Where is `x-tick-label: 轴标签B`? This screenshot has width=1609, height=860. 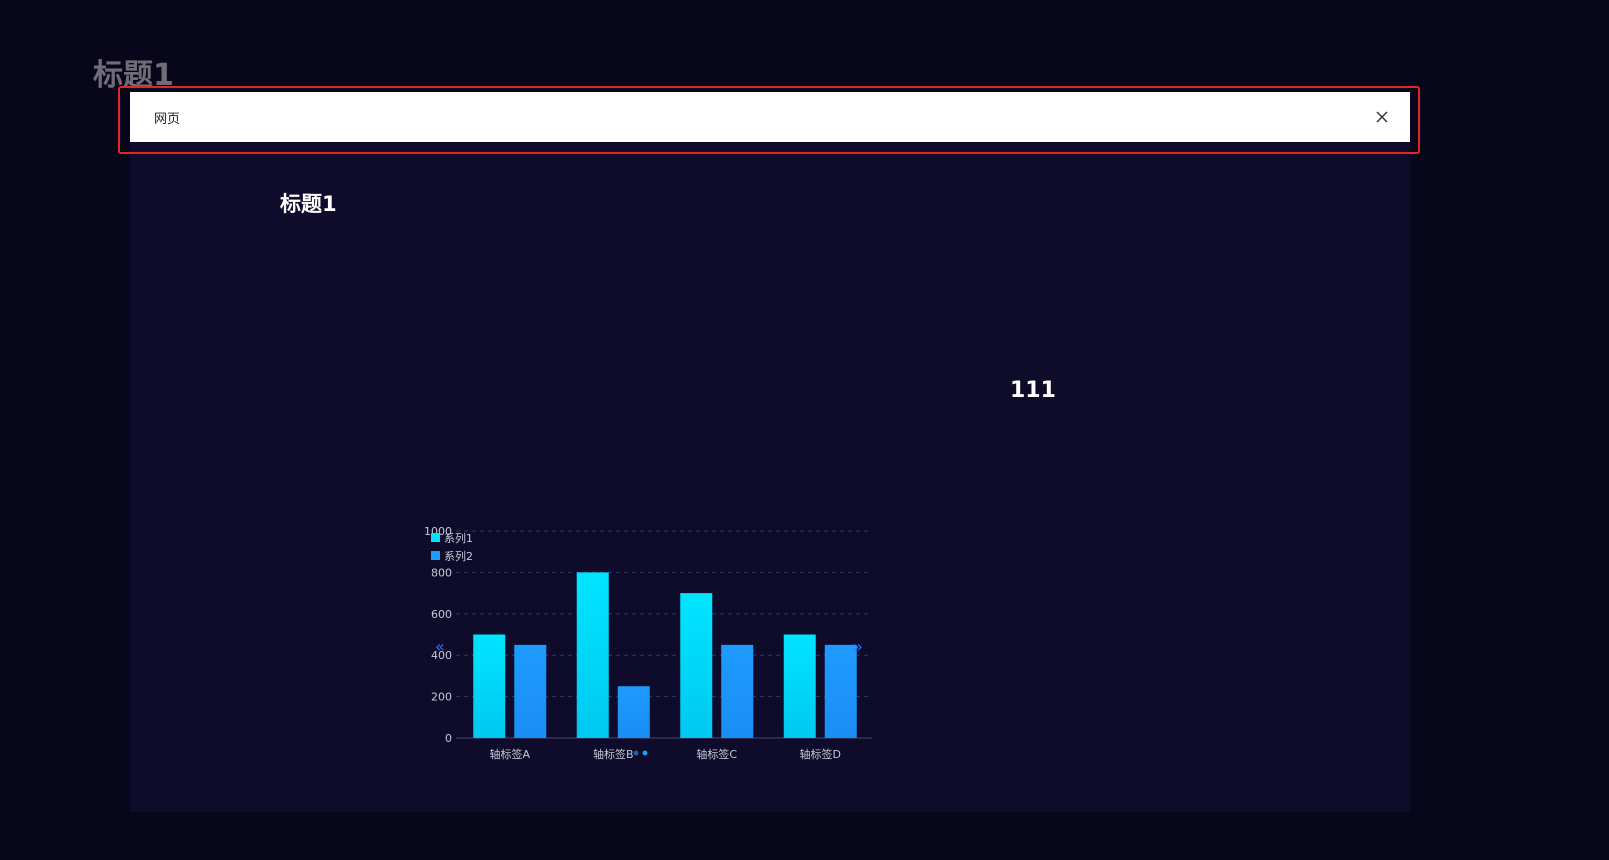 x-tick-label: 轴标签B is located at coordinates (613, 754).